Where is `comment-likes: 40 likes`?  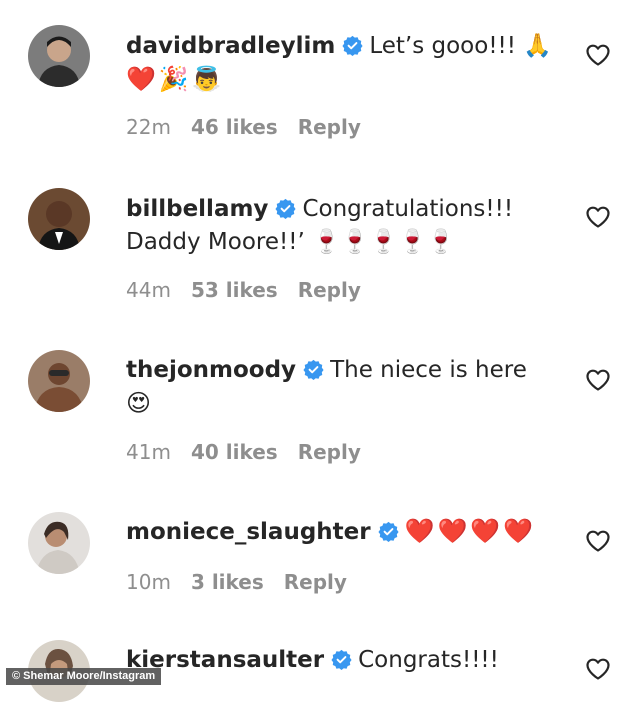 comment-likes: 40 likes is located at coordinates (234, 452).